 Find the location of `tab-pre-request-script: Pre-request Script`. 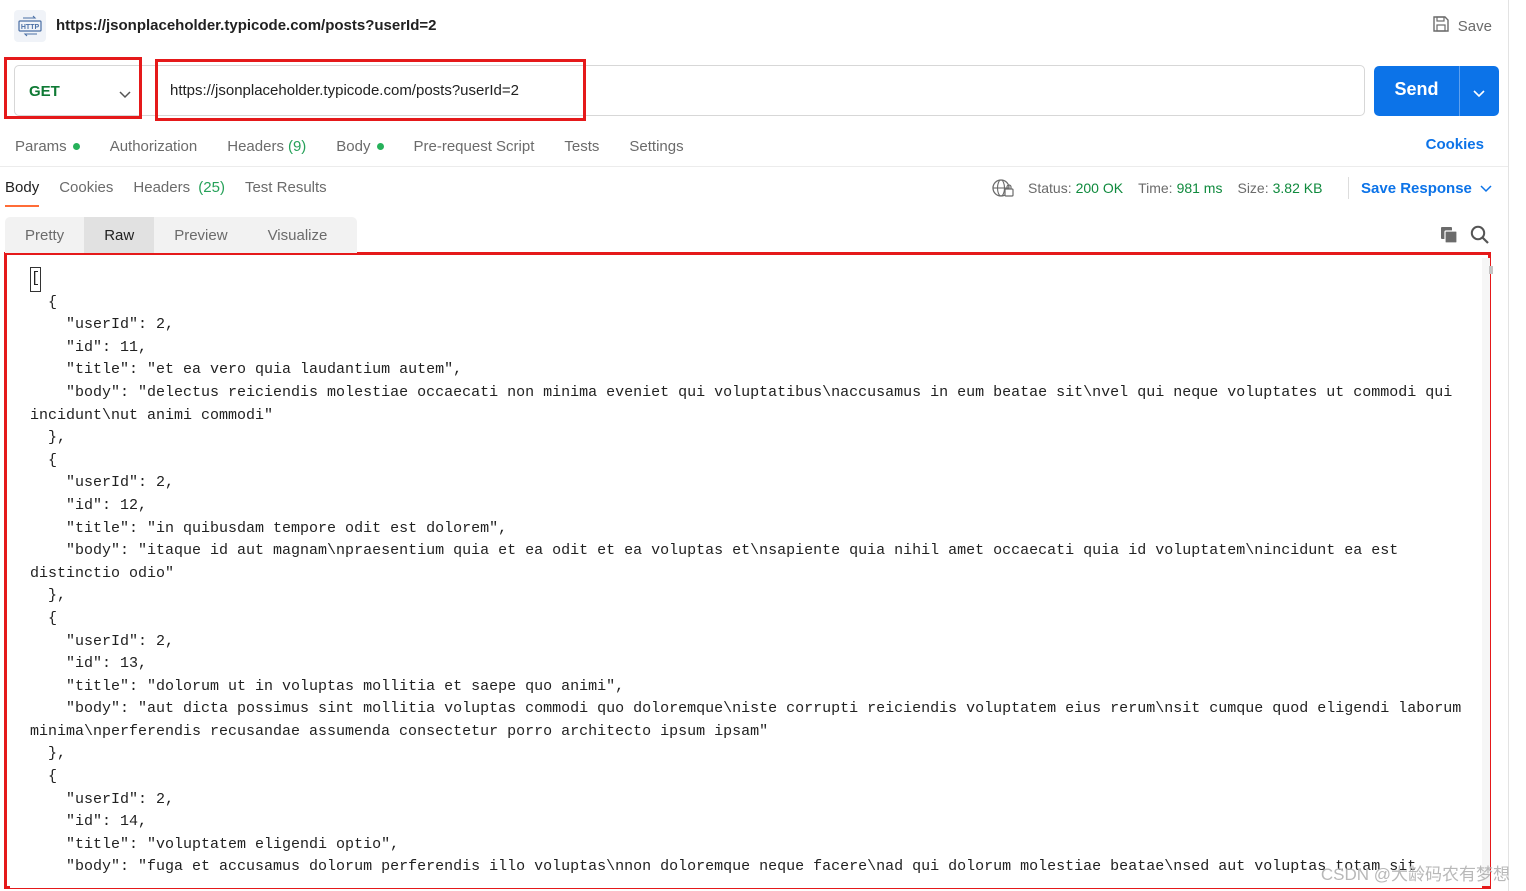

tab-pre-request-script: Pre-request Script is located at coordinates (474, 146).